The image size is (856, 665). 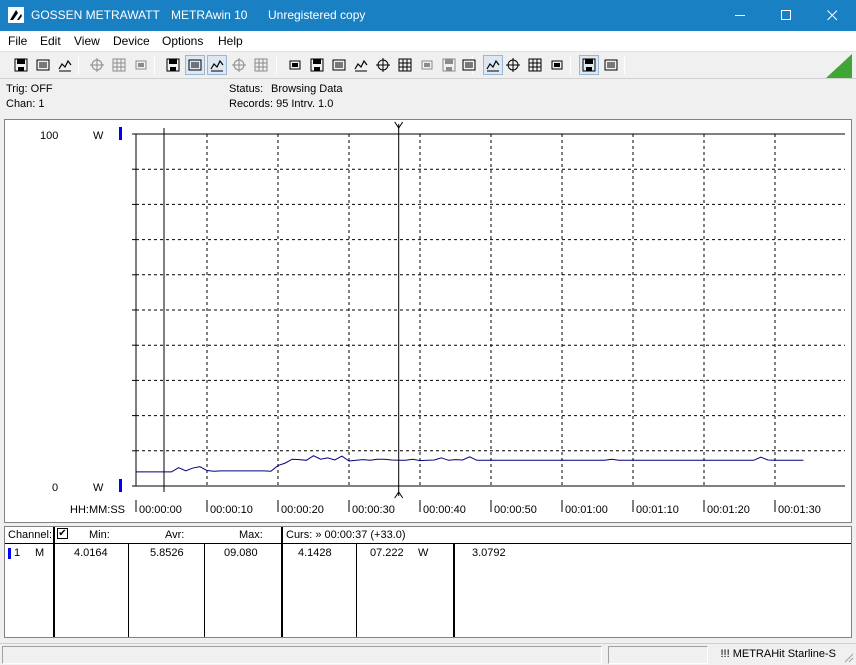 I want to click on app-logo-icon, so click(x=16, y=15).